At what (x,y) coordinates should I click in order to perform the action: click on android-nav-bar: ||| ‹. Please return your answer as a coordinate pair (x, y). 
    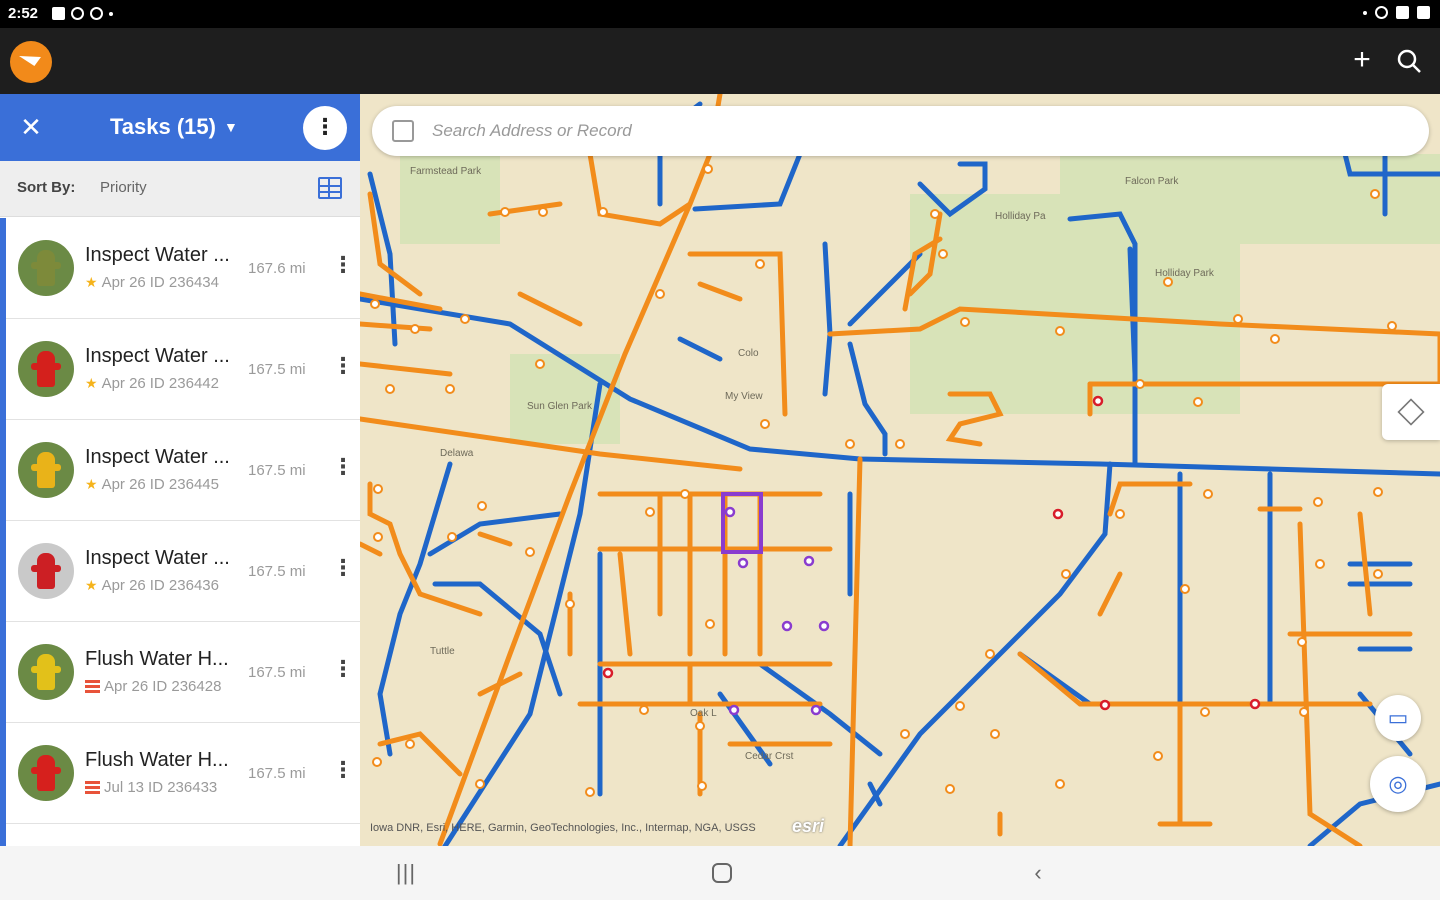
    Looking at the image, I should click on (720, 873).